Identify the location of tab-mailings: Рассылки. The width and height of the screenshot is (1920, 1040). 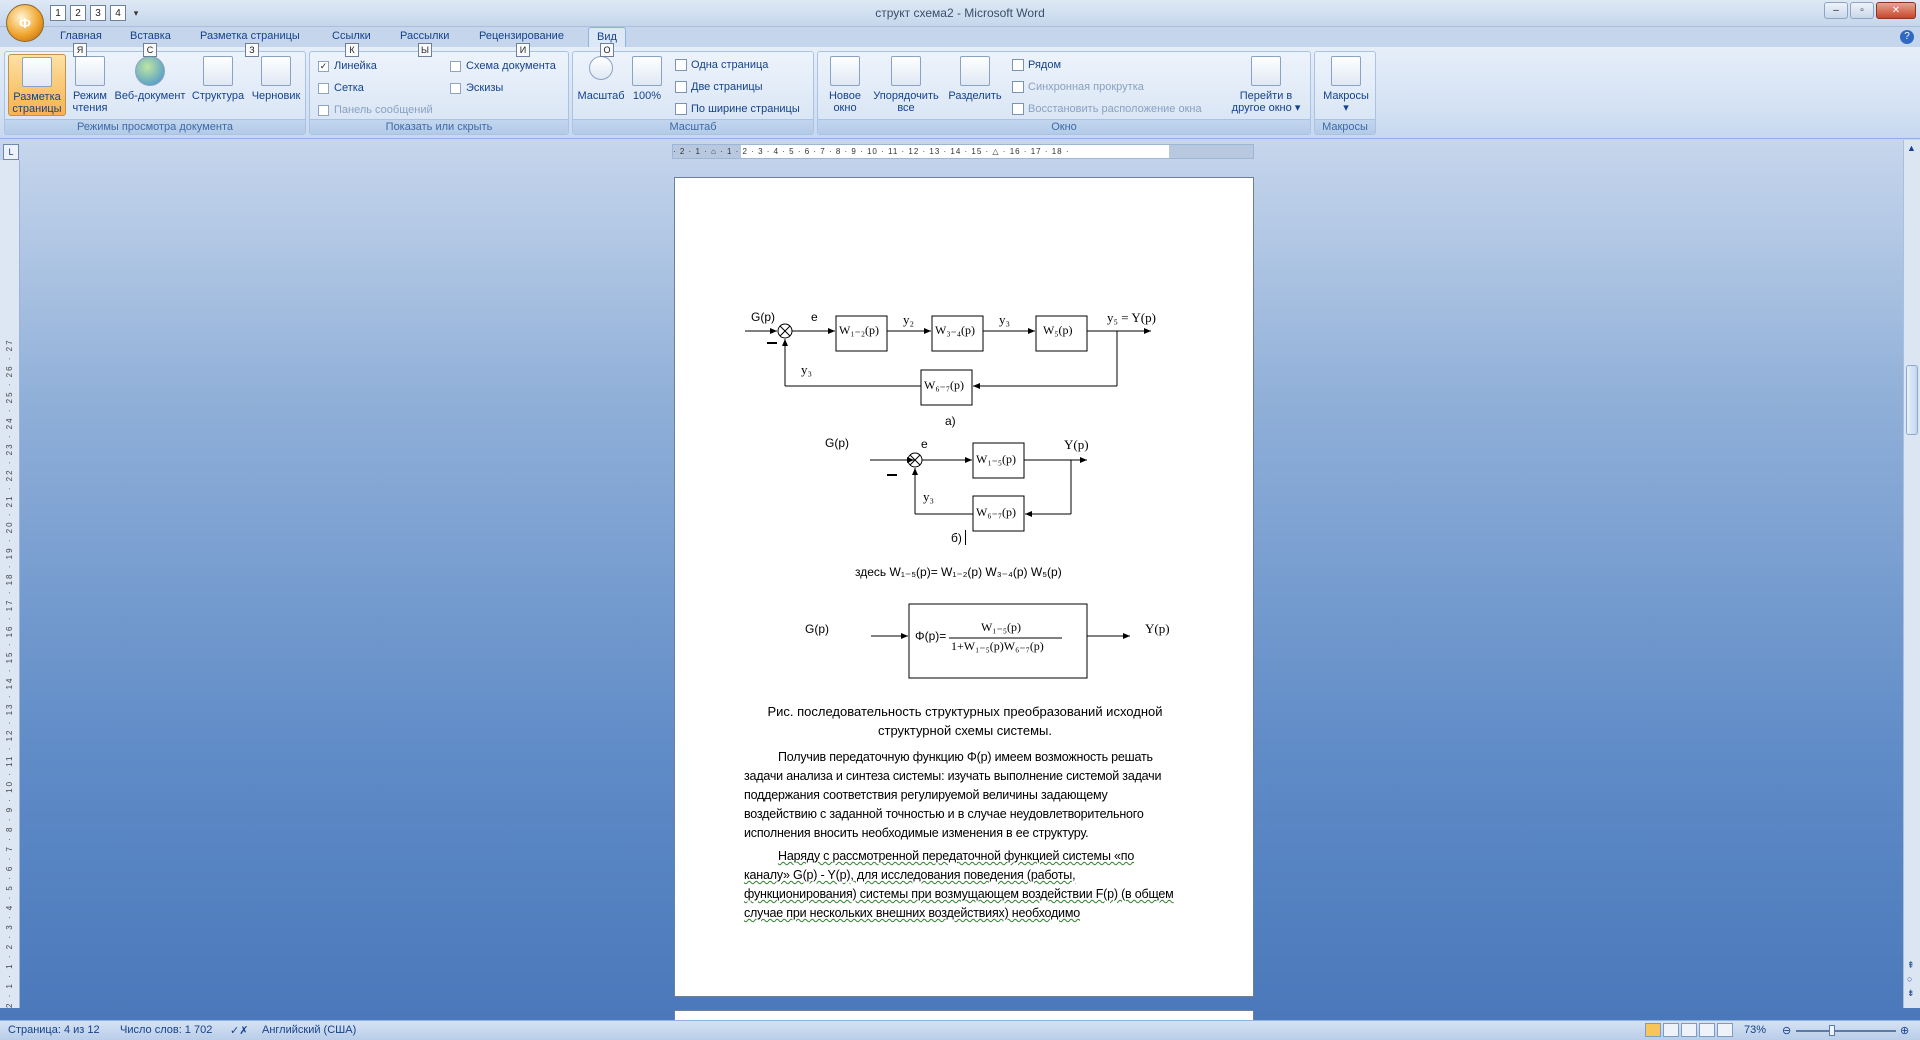
(424, 36).